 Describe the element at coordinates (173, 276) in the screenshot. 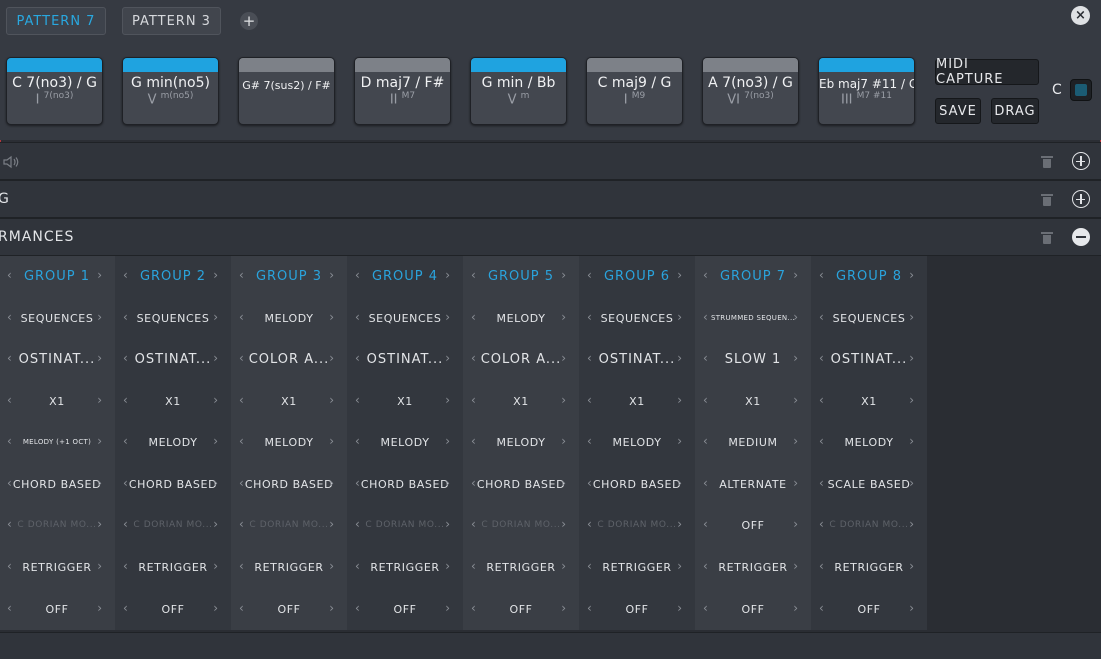

I see `group-header: ‹ GROUP 2 ›` at that location.